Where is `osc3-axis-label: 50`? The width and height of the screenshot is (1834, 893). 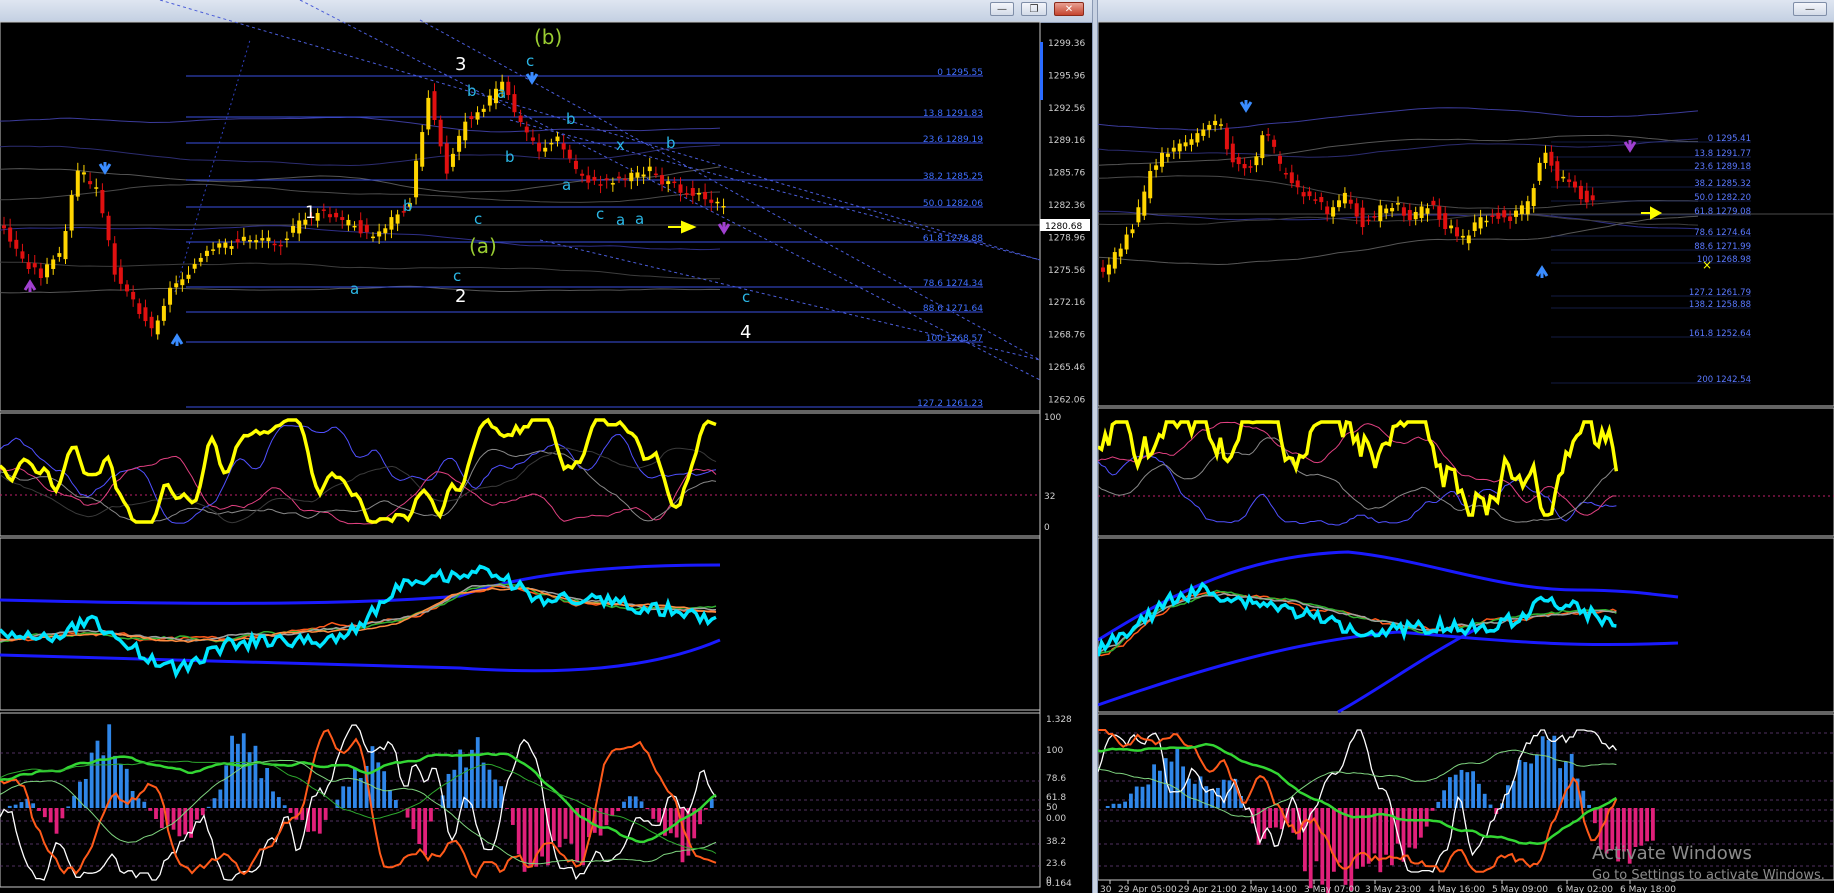 osc3-axis-label: 50 is located at coordinates (1052, 808).